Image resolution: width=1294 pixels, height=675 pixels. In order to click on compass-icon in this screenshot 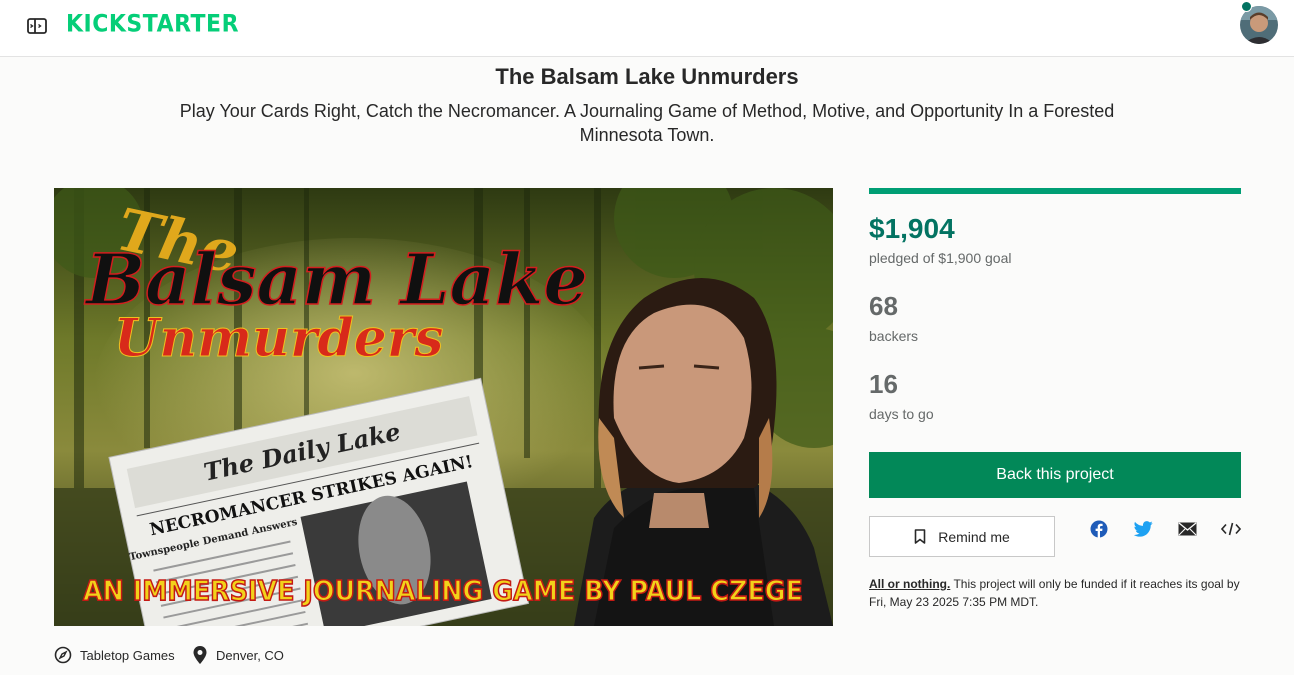, I will do `click(63, 655)`.